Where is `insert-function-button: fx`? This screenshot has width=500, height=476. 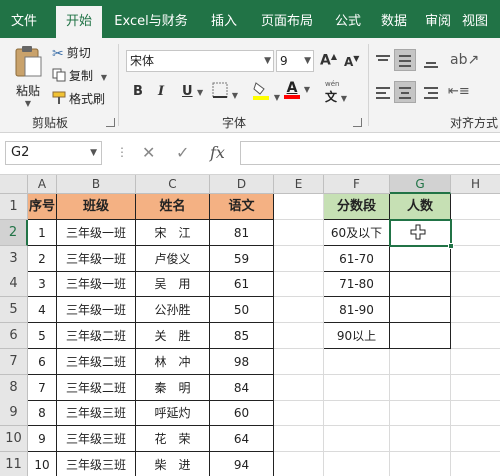 insert-function-button: fx is located at coordinates (217, 152).